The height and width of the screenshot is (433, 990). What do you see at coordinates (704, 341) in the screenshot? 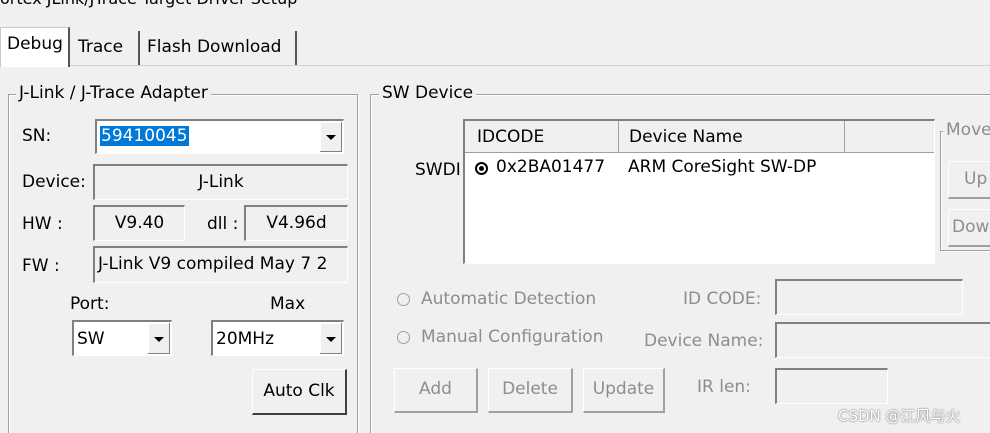
I see `device-name-label: Device Name:` at bounding box center [704, 341].